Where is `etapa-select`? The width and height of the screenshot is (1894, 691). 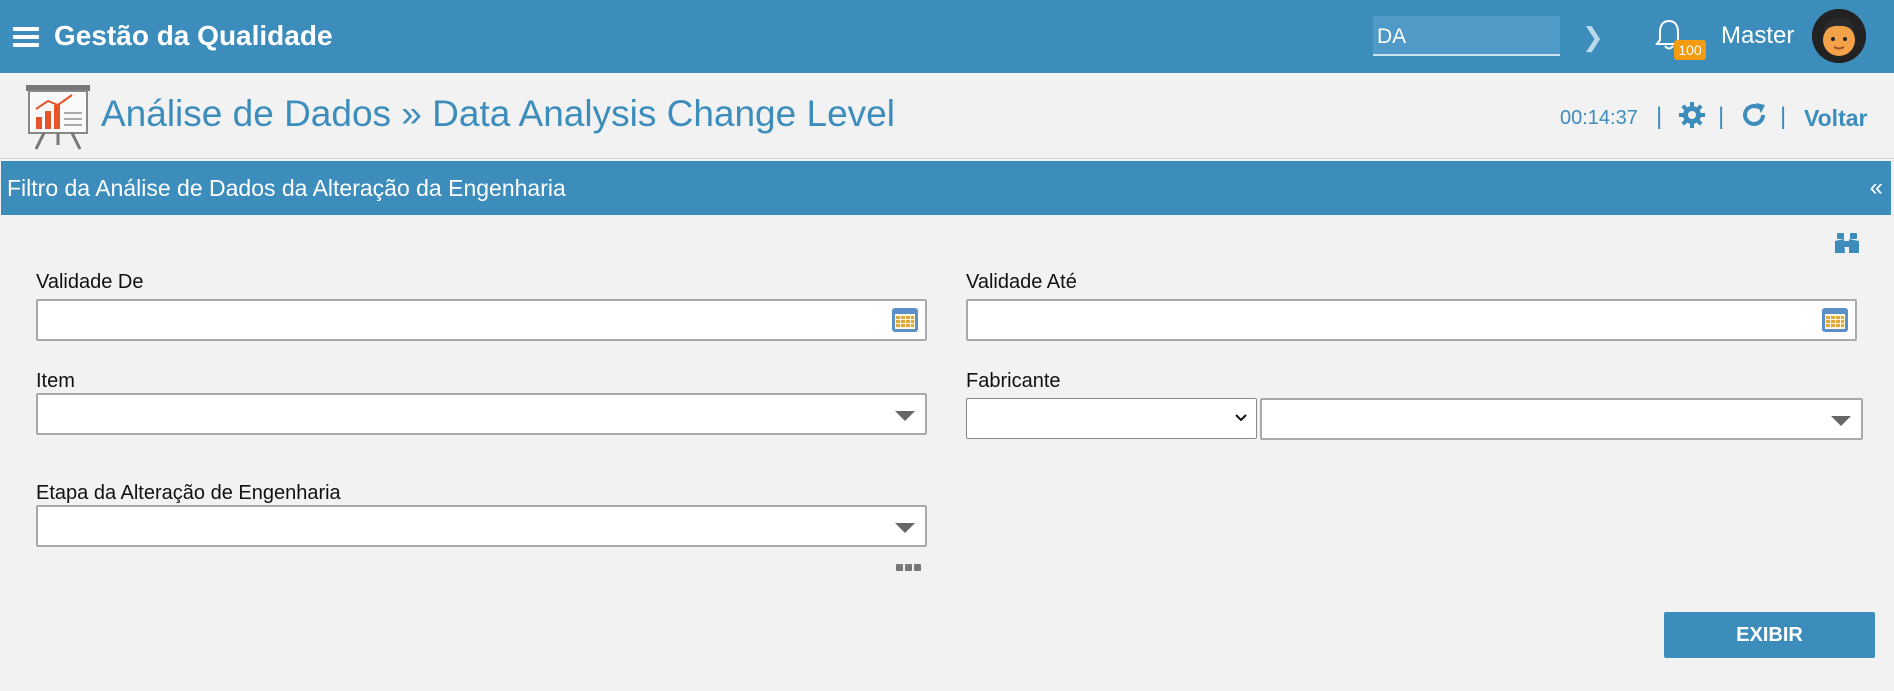 etapa-select is located at coordinates (481, 526).